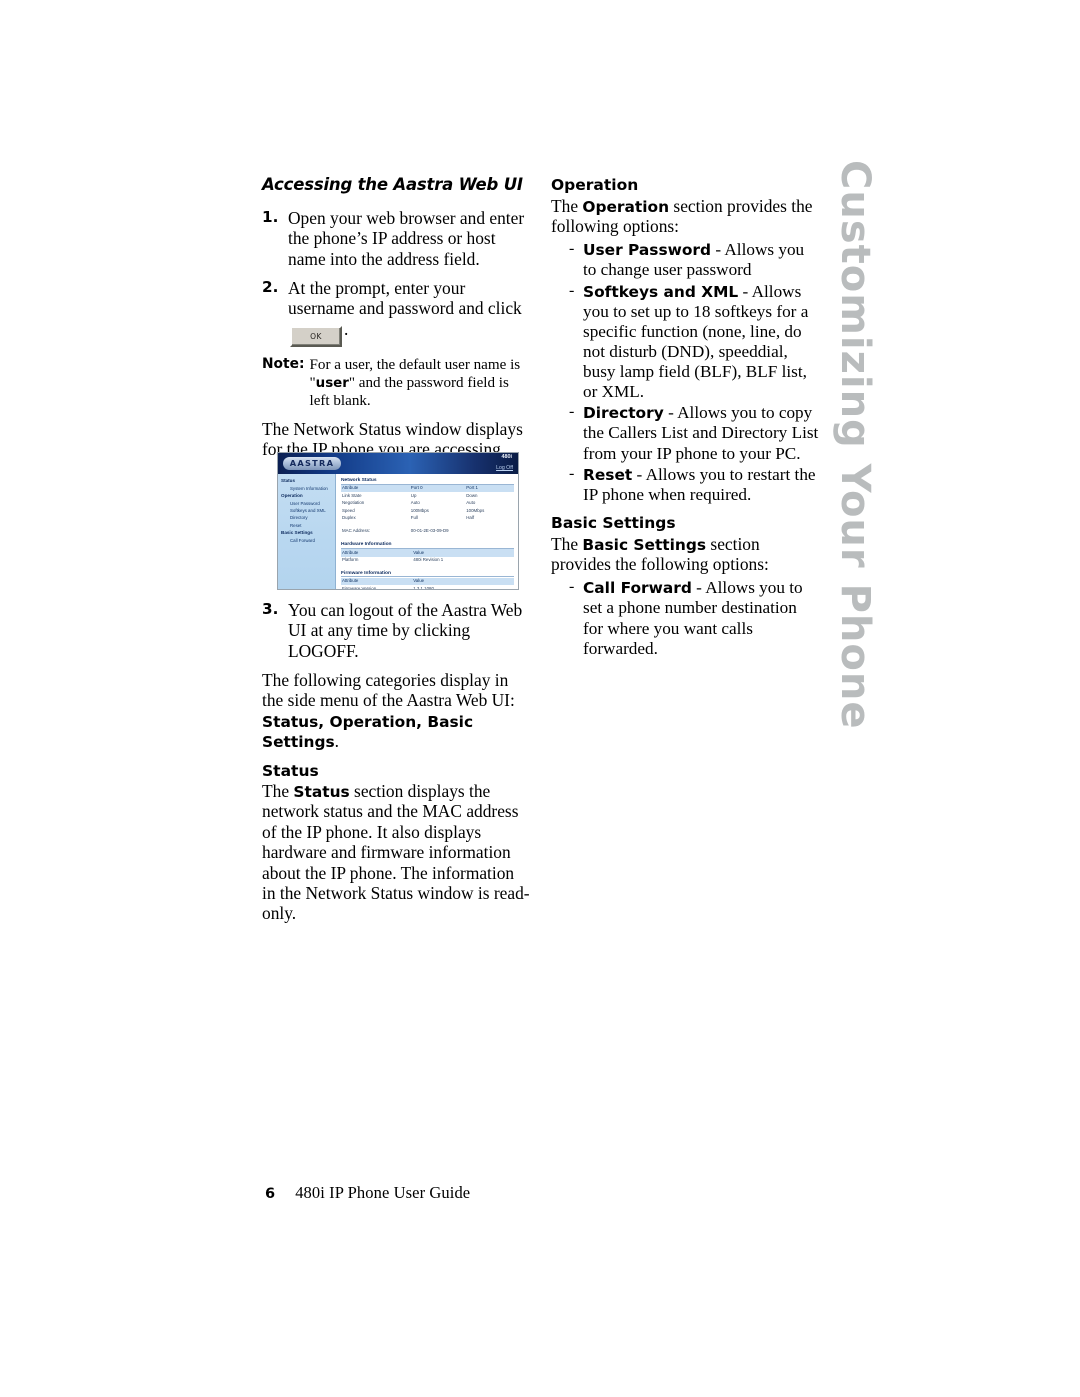 This screenshot has height=1397, width=1080. Describe the element at coordinates (350, 559) in the screenshot. I see `cell-attribute: Platform` at that location.